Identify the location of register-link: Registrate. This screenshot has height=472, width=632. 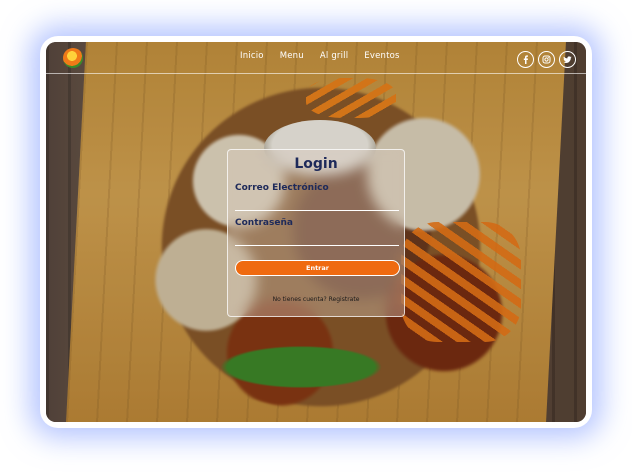
(344, 299).